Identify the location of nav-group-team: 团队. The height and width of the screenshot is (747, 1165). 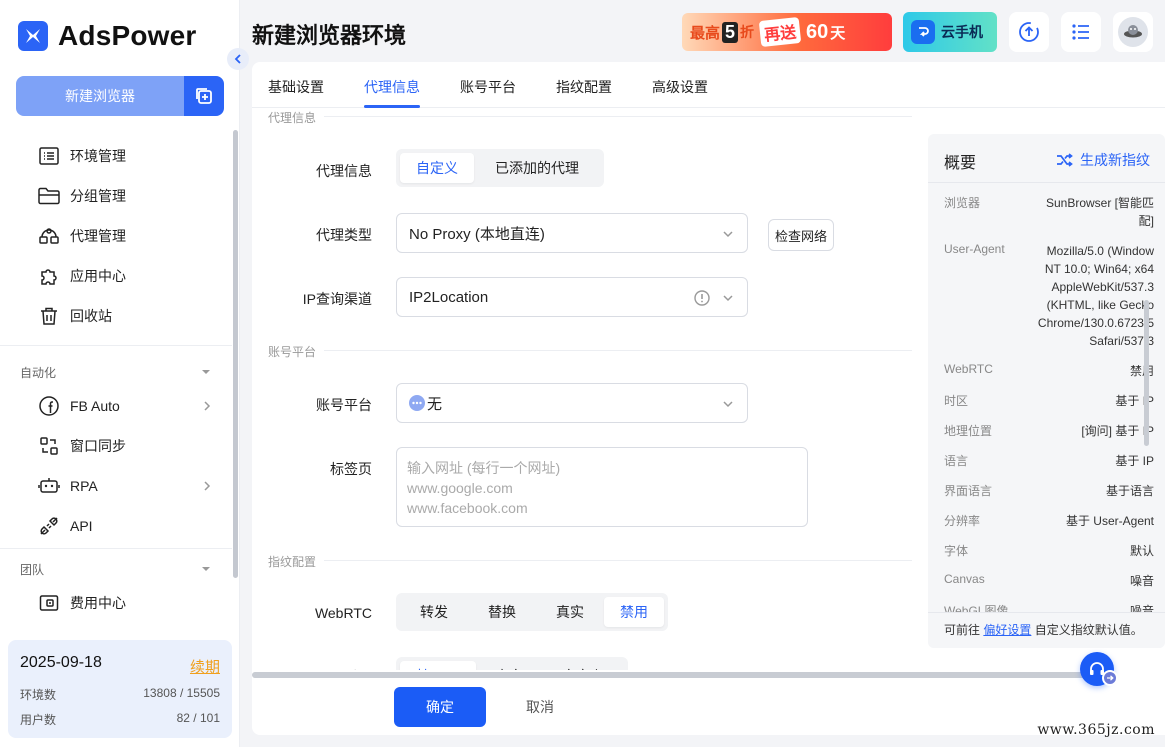
(32, 569).